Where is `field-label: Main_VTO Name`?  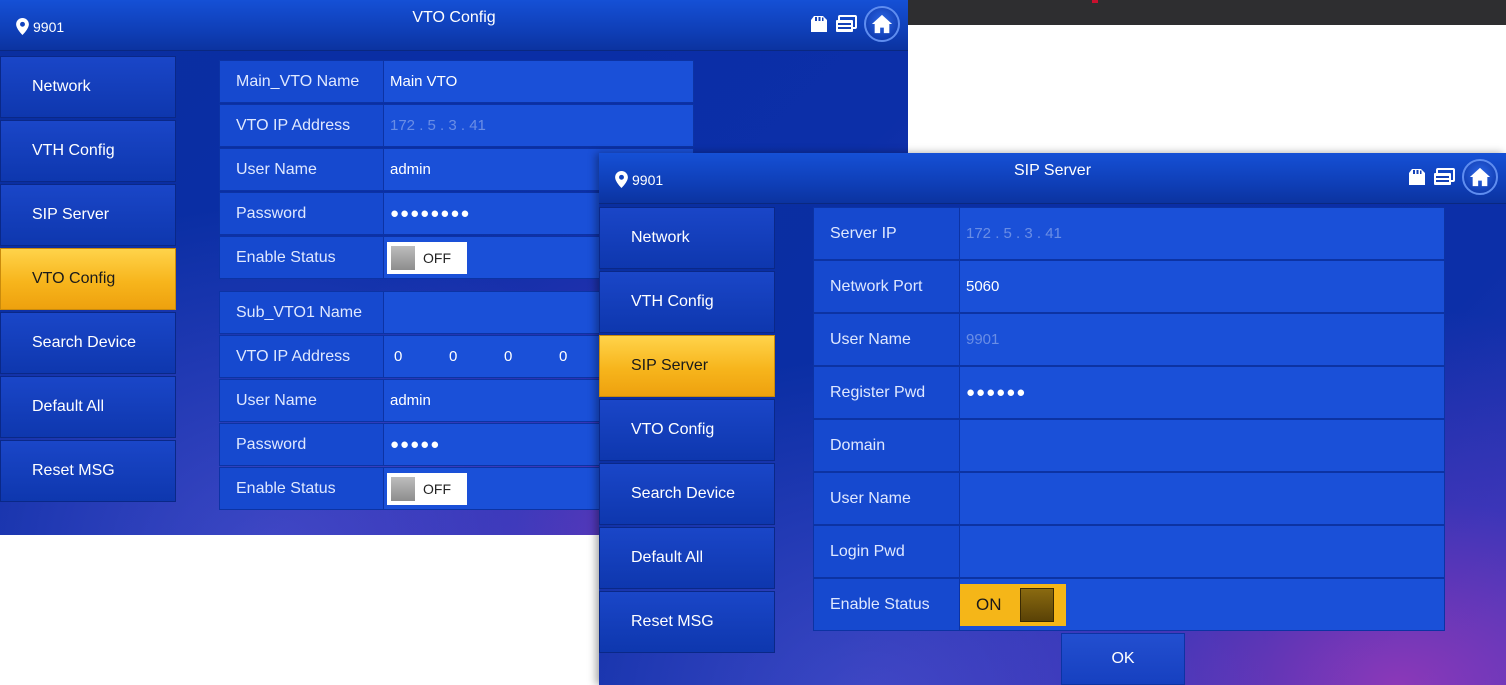
field-label: Main_VTO Name is located at coordinates (301, 81).